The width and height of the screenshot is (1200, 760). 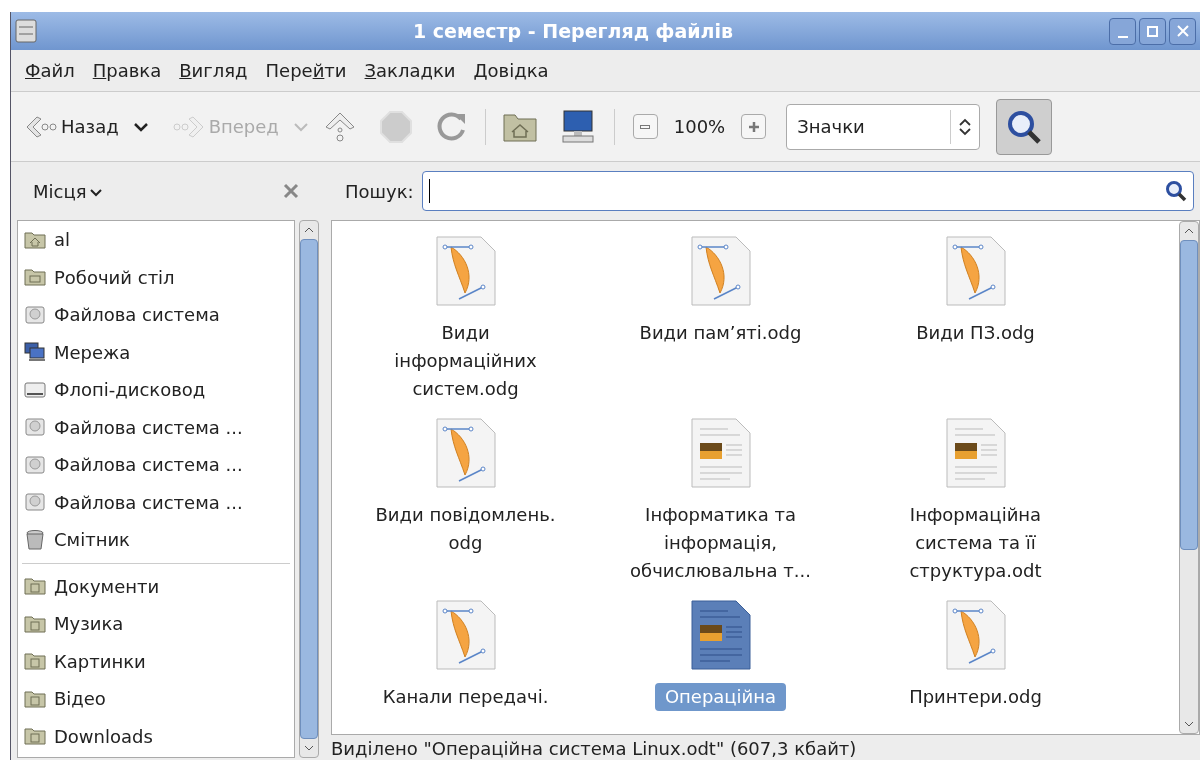 I want to click on zoom-out-button, so click(x=645, y=126).